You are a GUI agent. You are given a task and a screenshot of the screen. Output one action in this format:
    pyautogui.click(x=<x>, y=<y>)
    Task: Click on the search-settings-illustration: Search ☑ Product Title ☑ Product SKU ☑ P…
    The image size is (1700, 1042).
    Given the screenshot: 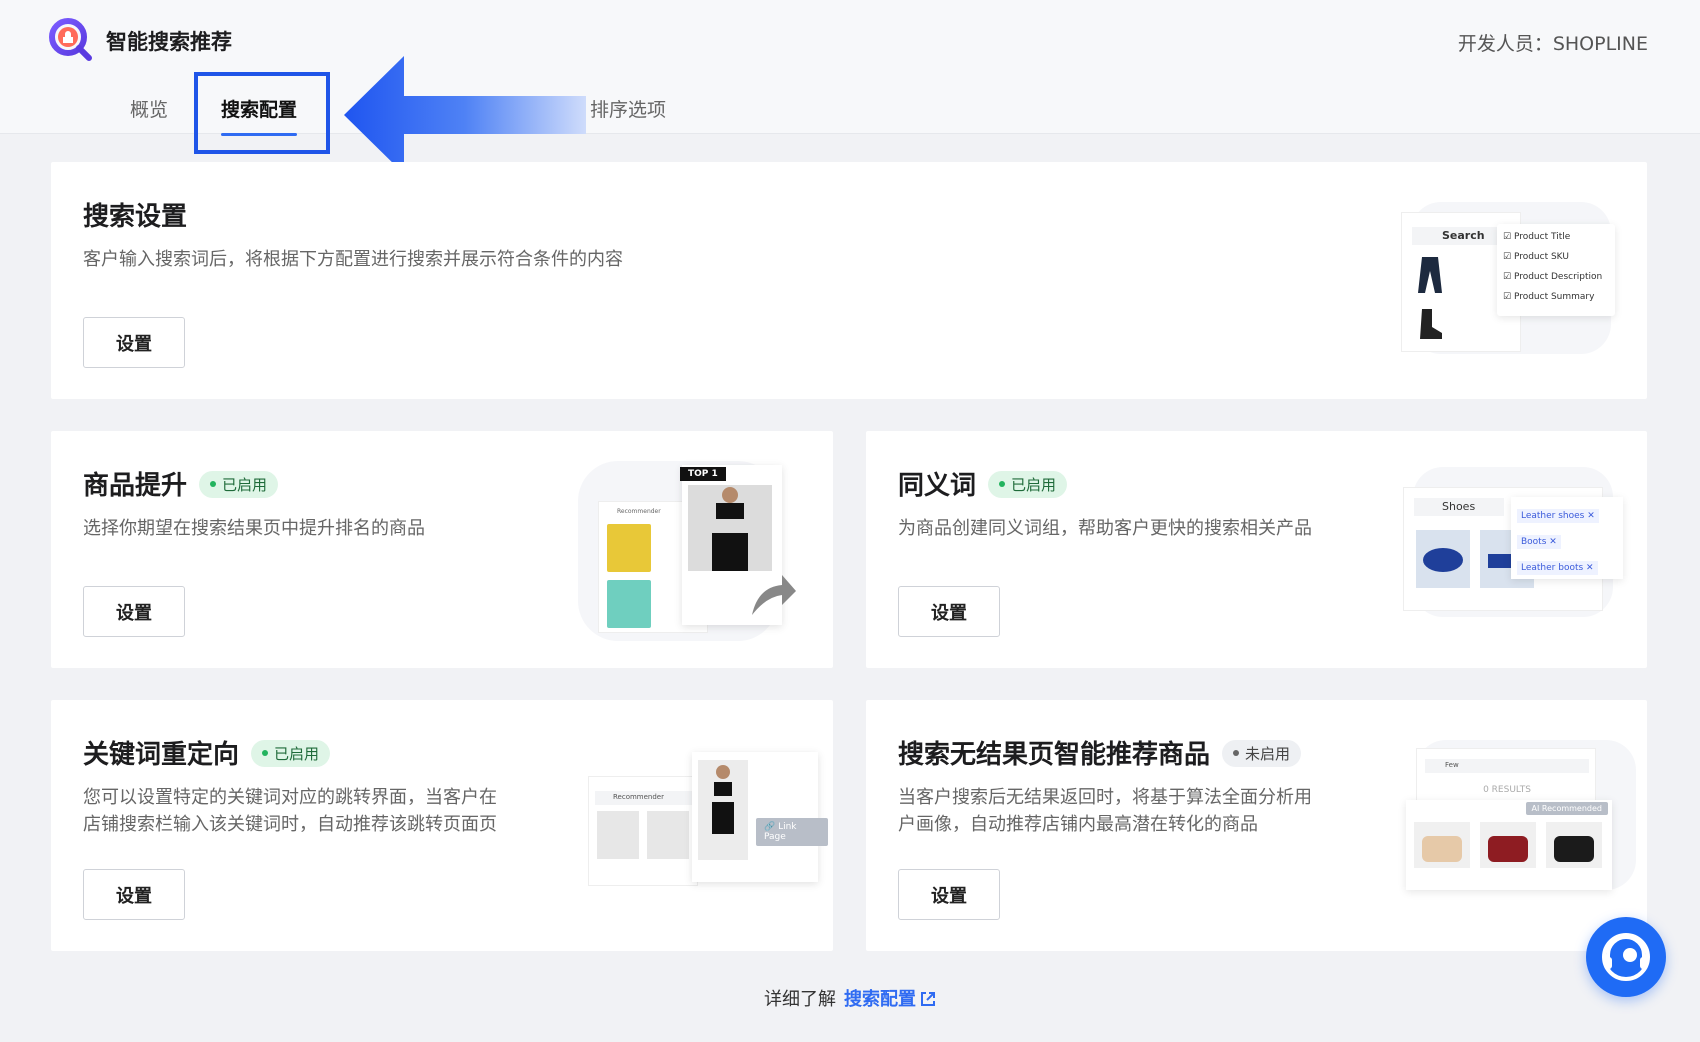 What is the action you would take?
    pyautogui.click(x=1512, y=278)
    